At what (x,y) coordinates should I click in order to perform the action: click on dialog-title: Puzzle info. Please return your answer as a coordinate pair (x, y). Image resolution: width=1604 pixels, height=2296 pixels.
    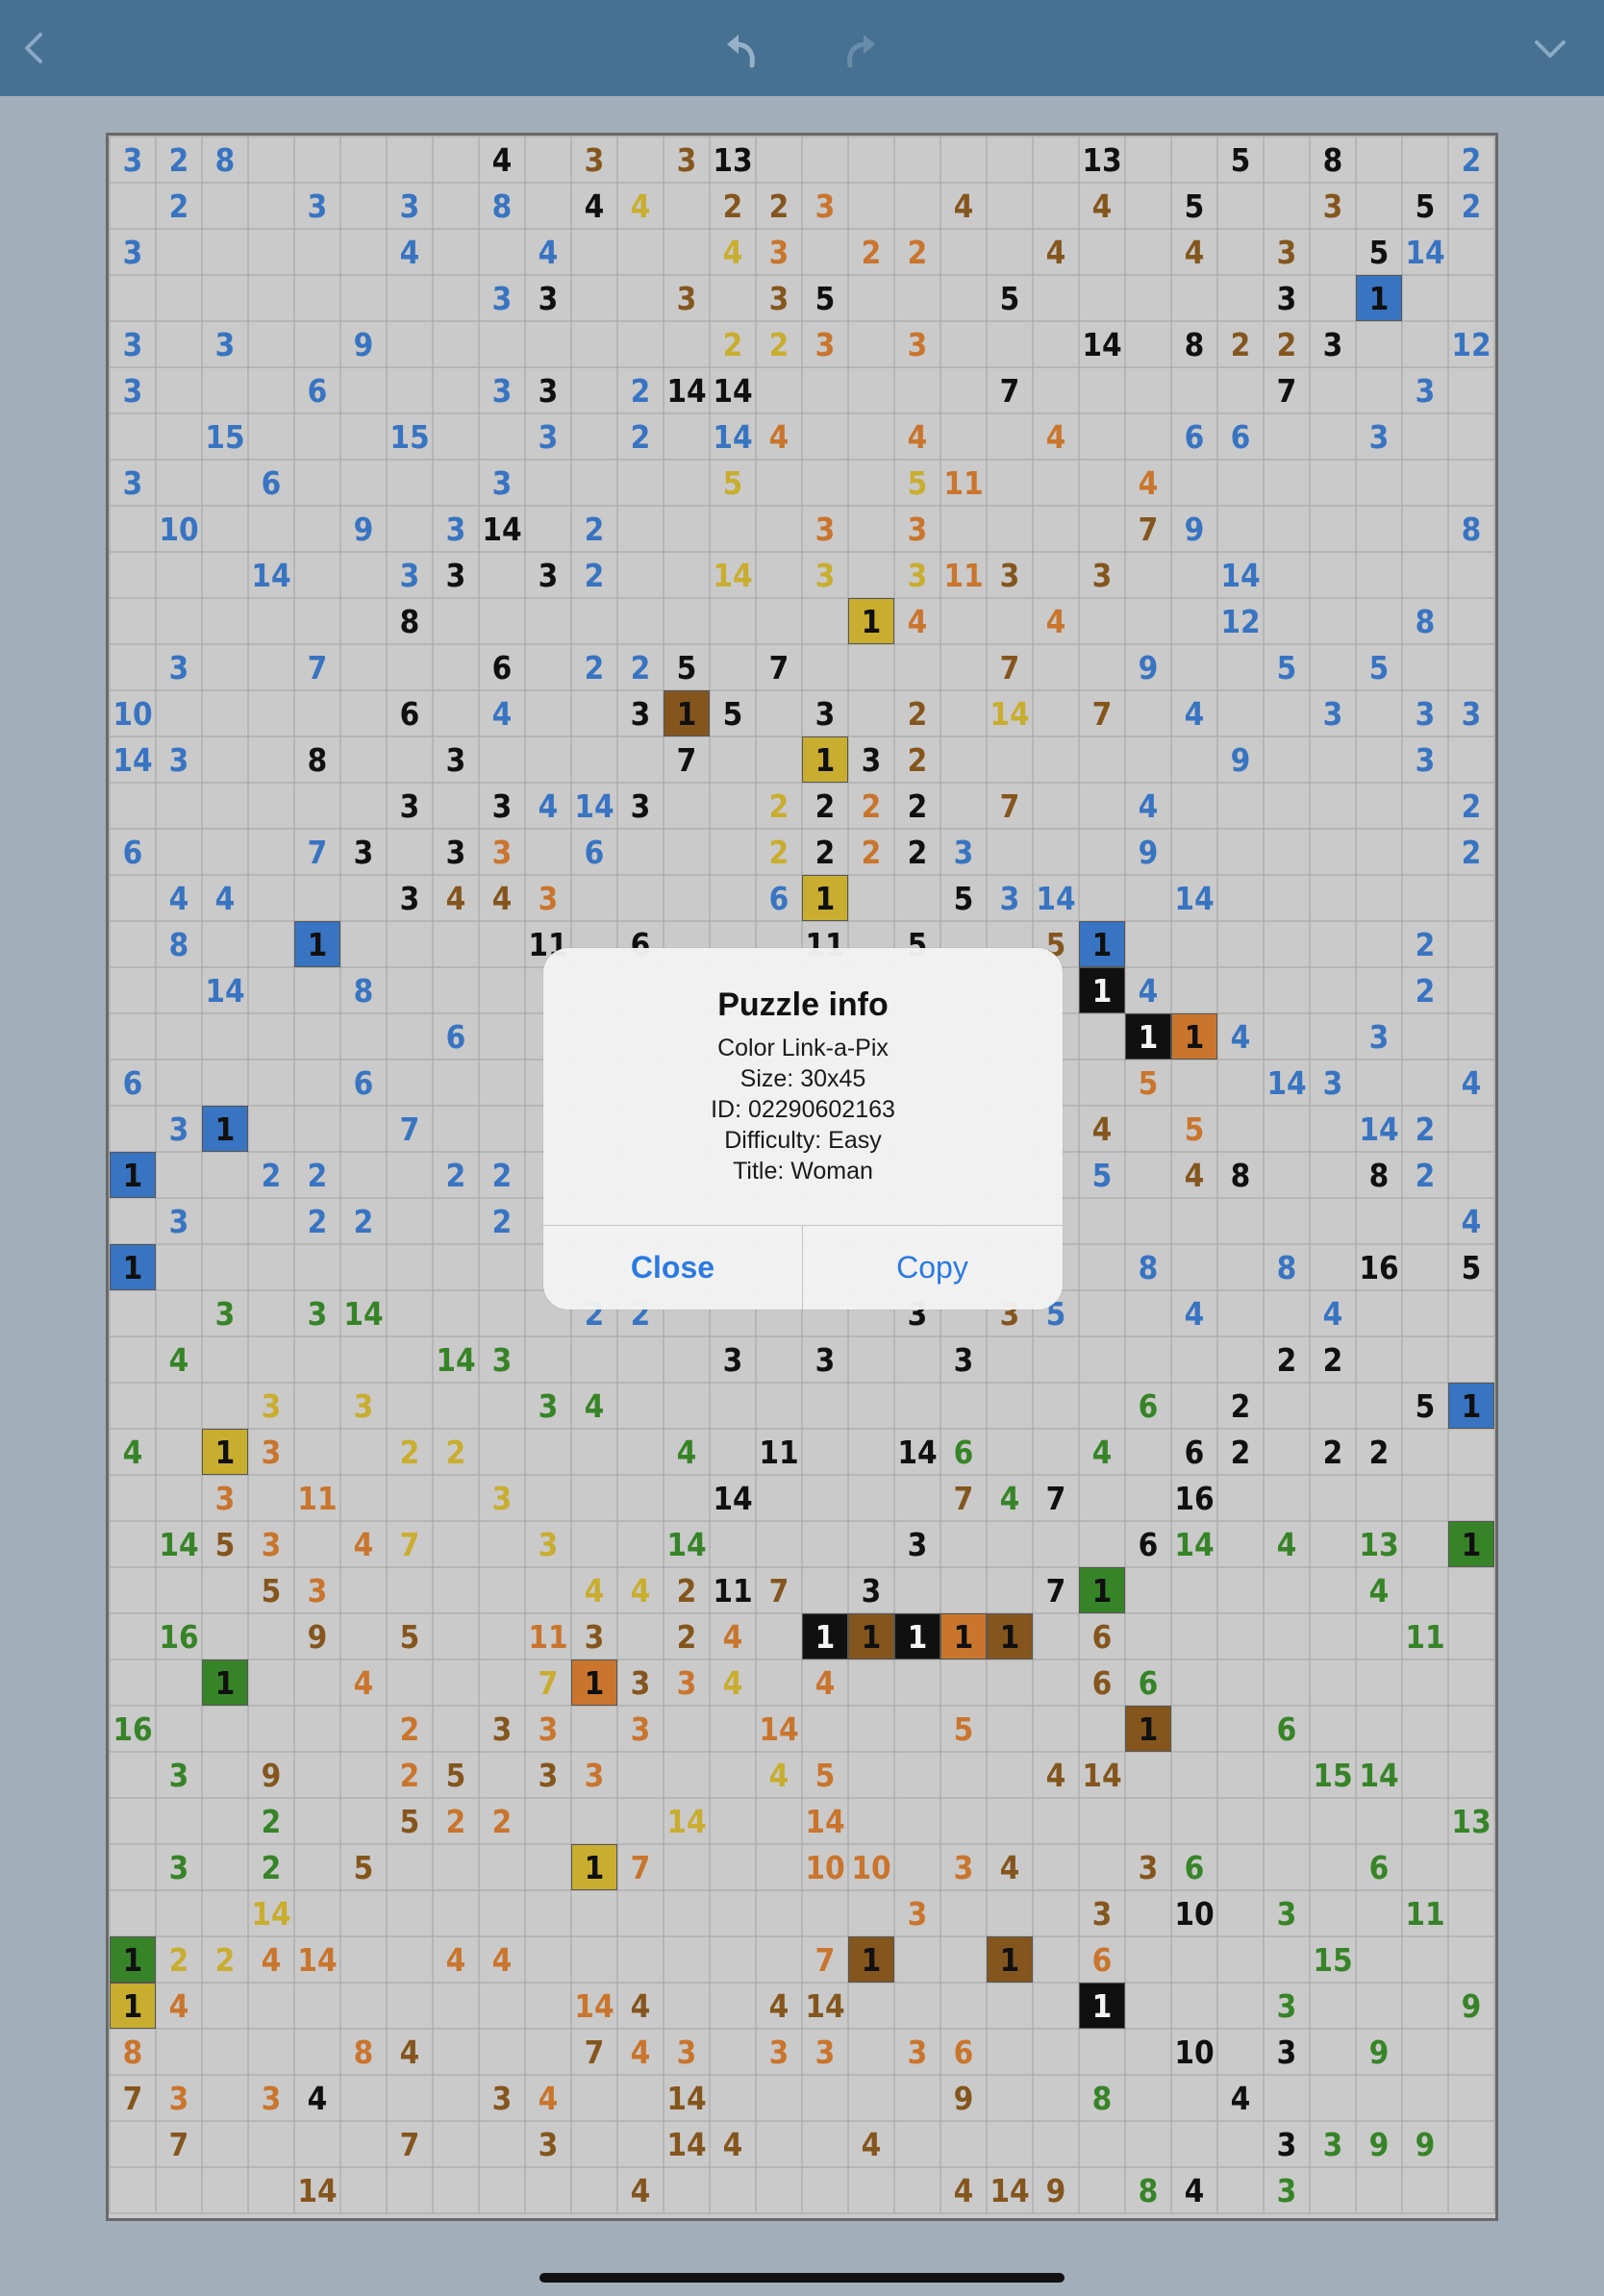
    Looking at the image, I should click on (803, 1004).